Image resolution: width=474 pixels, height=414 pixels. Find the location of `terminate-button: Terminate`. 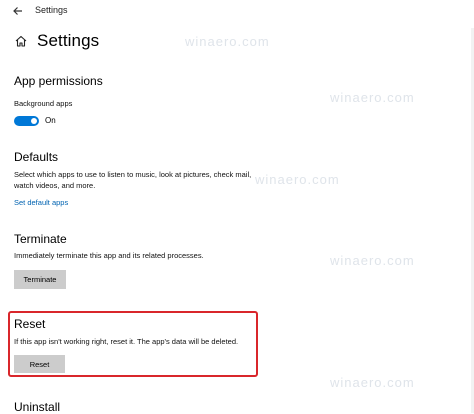

terminate-button: Terminate is located at coordinates (40, 279).